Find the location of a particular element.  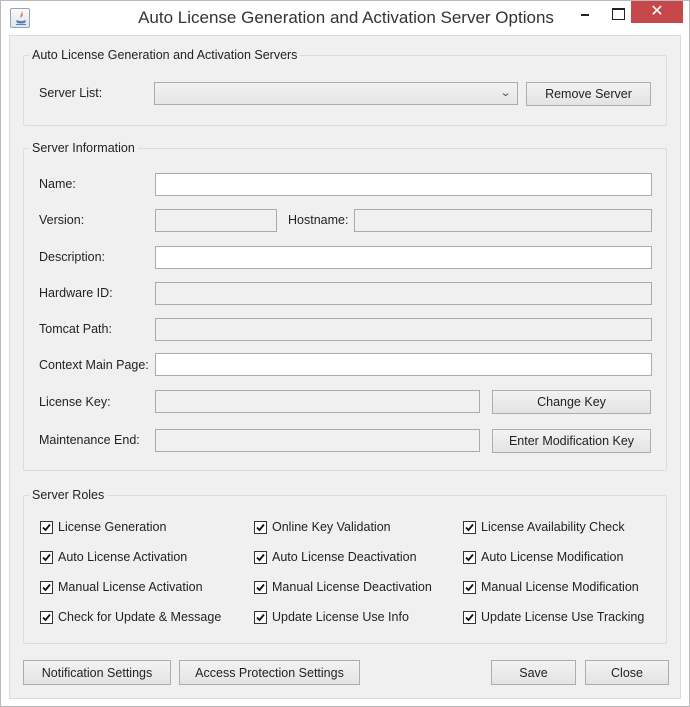

maintenance-end-field is located at coordinates (317, 440).